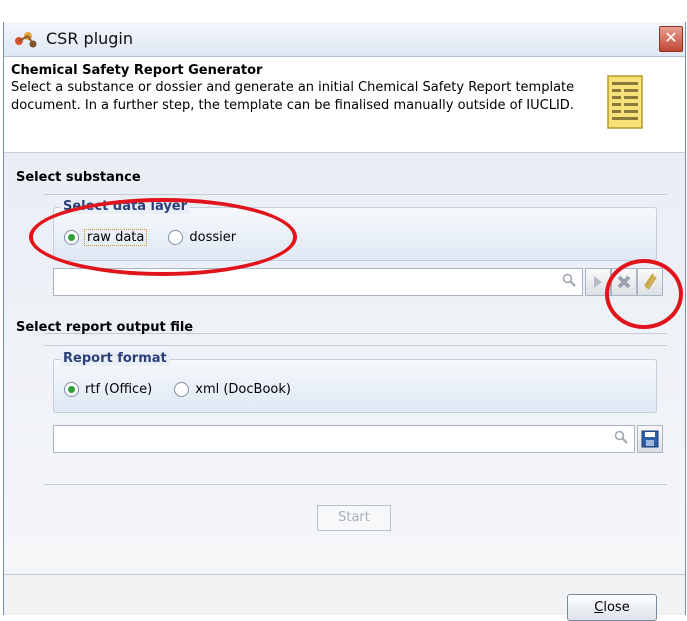  What do you see at coordinates (26, 40) in the screenshot?
I see `molecule-plugin-icon` at bounding box center [26, 40].